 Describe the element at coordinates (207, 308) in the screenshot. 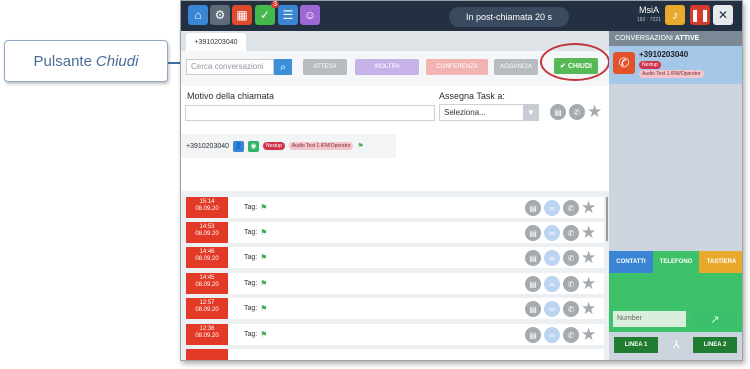

I see `call-time-badge: 12:57 08.09.20` at that location.